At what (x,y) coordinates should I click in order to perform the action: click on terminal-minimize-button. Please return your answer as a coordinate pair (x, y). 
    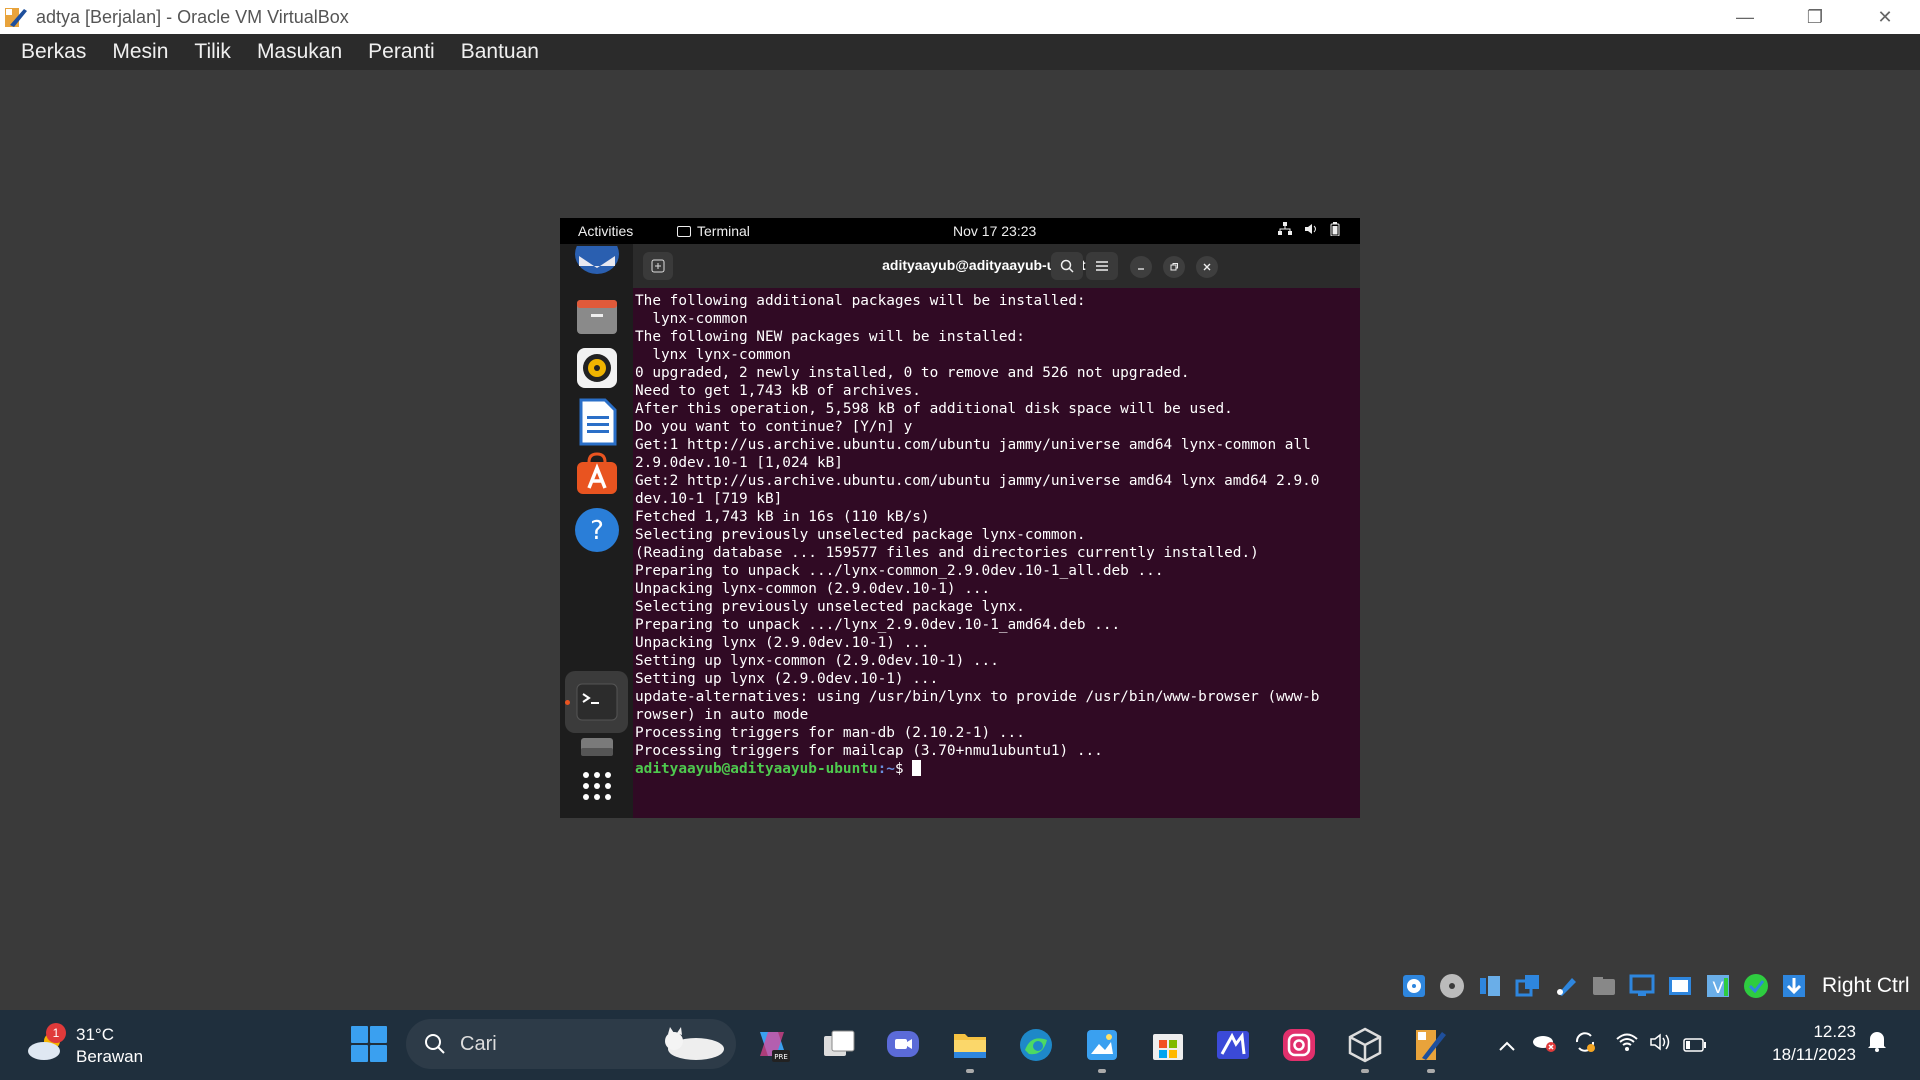
    Looking at the image, I should click on (1141, 267).